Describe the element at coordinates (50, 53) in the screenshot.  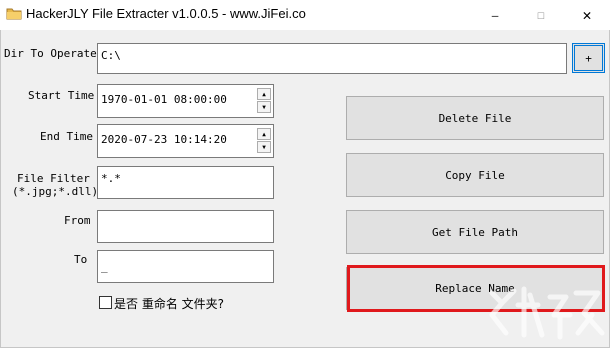
I see `dir-label: Dir To Operate` at that location.